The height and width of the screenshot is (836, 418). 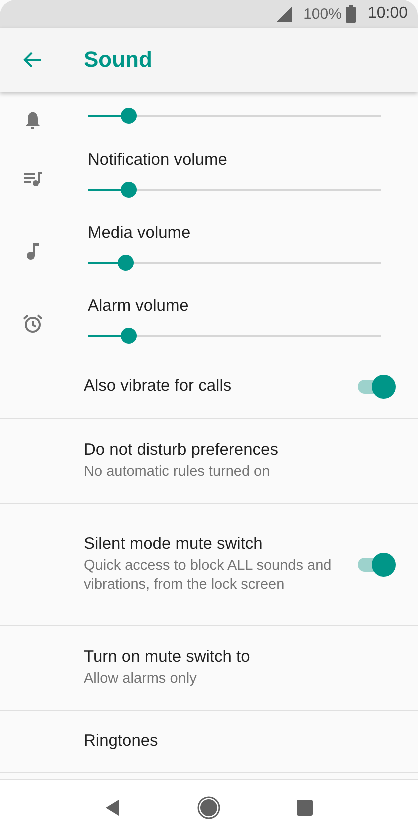 What do you see at coordinates (33, 60) in the screenshot?
I see `back-arrow-icon` at bounding box center [33, 60].